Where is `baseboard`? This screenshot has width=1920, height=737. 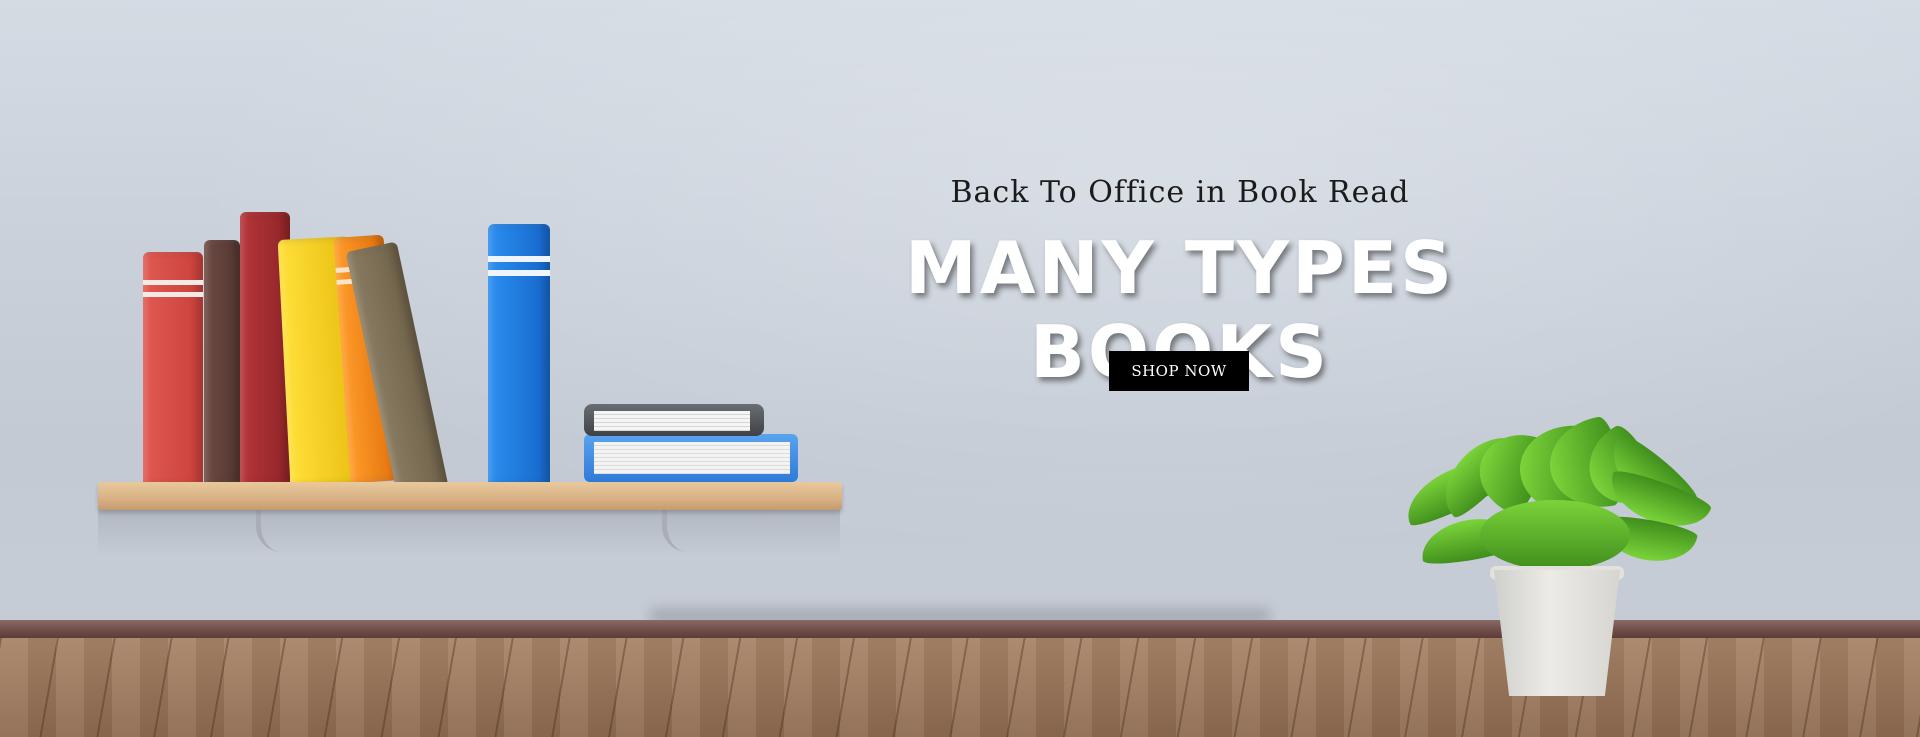 baseboard is located at coordinates (960, 629).